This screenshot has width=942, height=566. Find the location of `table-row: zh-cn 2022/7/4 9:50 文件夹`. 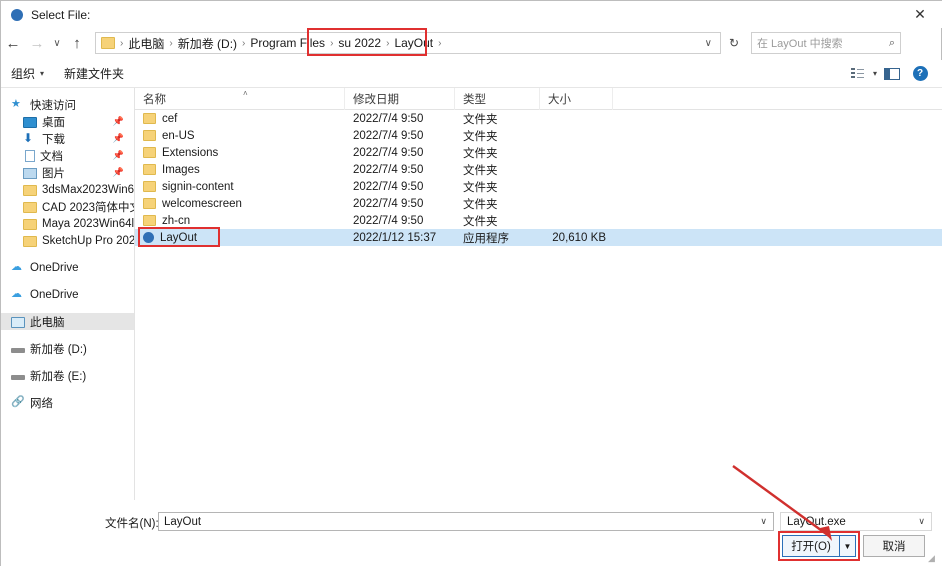

table-row: zh-cn 2022/7/4 9:50 文件夹 is located at coordinates (538, 220).